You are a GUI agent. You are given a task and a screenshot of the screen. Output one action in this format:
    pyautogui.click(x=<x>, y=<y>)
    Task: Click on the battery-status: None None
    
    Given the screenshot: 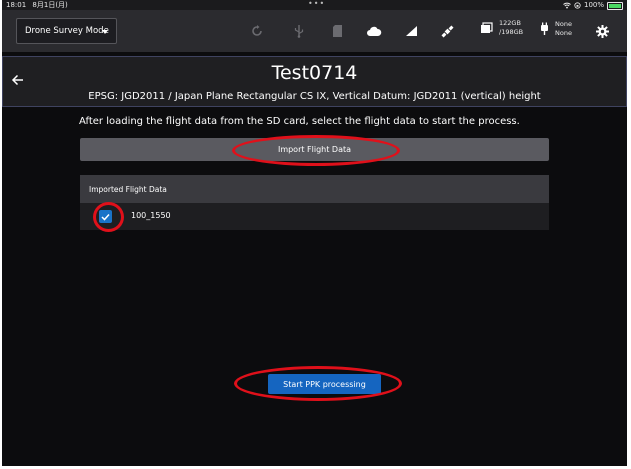 What is the action you would take?
    pyautogui.click(x=556, y=29)
    